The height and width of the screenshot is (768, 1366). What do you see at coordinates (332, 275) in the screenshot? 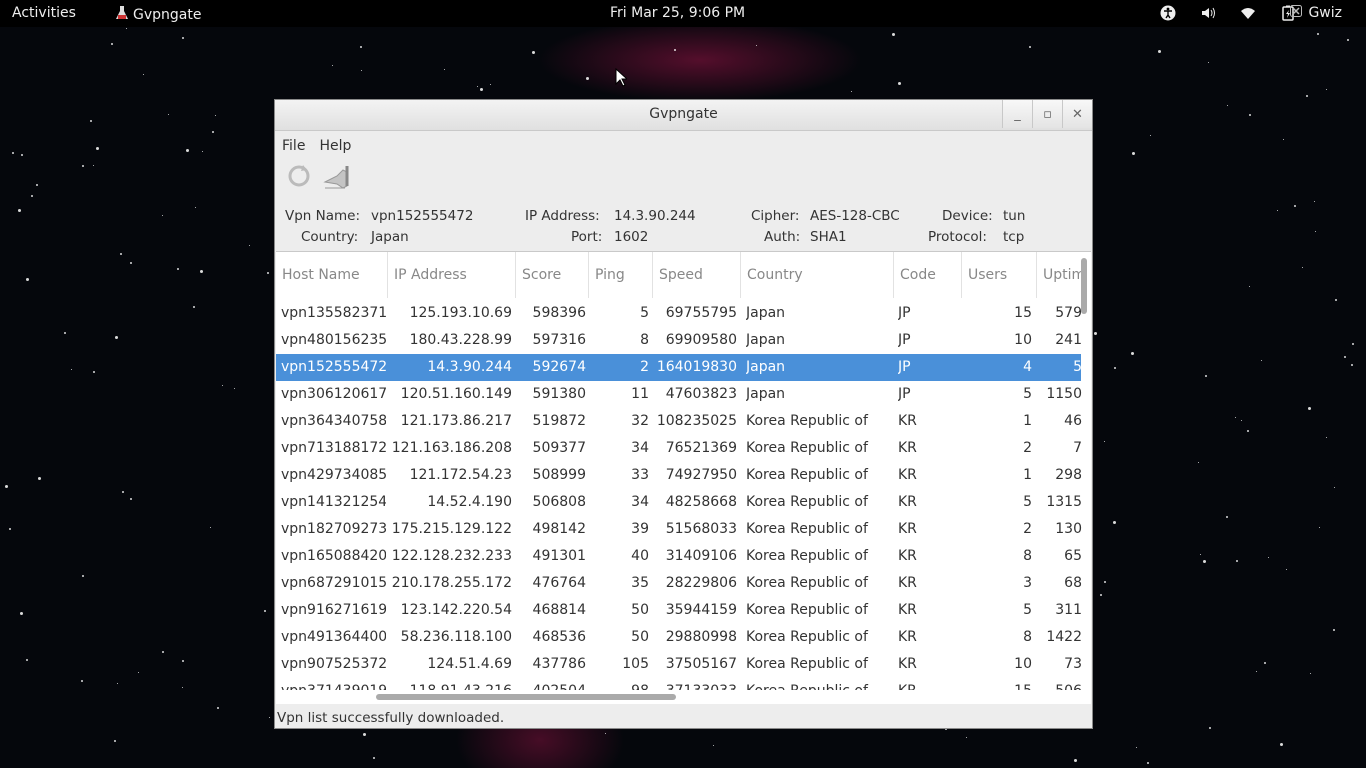
I see `column-header-host-name: Host Name` at bounding box center [332, 275].